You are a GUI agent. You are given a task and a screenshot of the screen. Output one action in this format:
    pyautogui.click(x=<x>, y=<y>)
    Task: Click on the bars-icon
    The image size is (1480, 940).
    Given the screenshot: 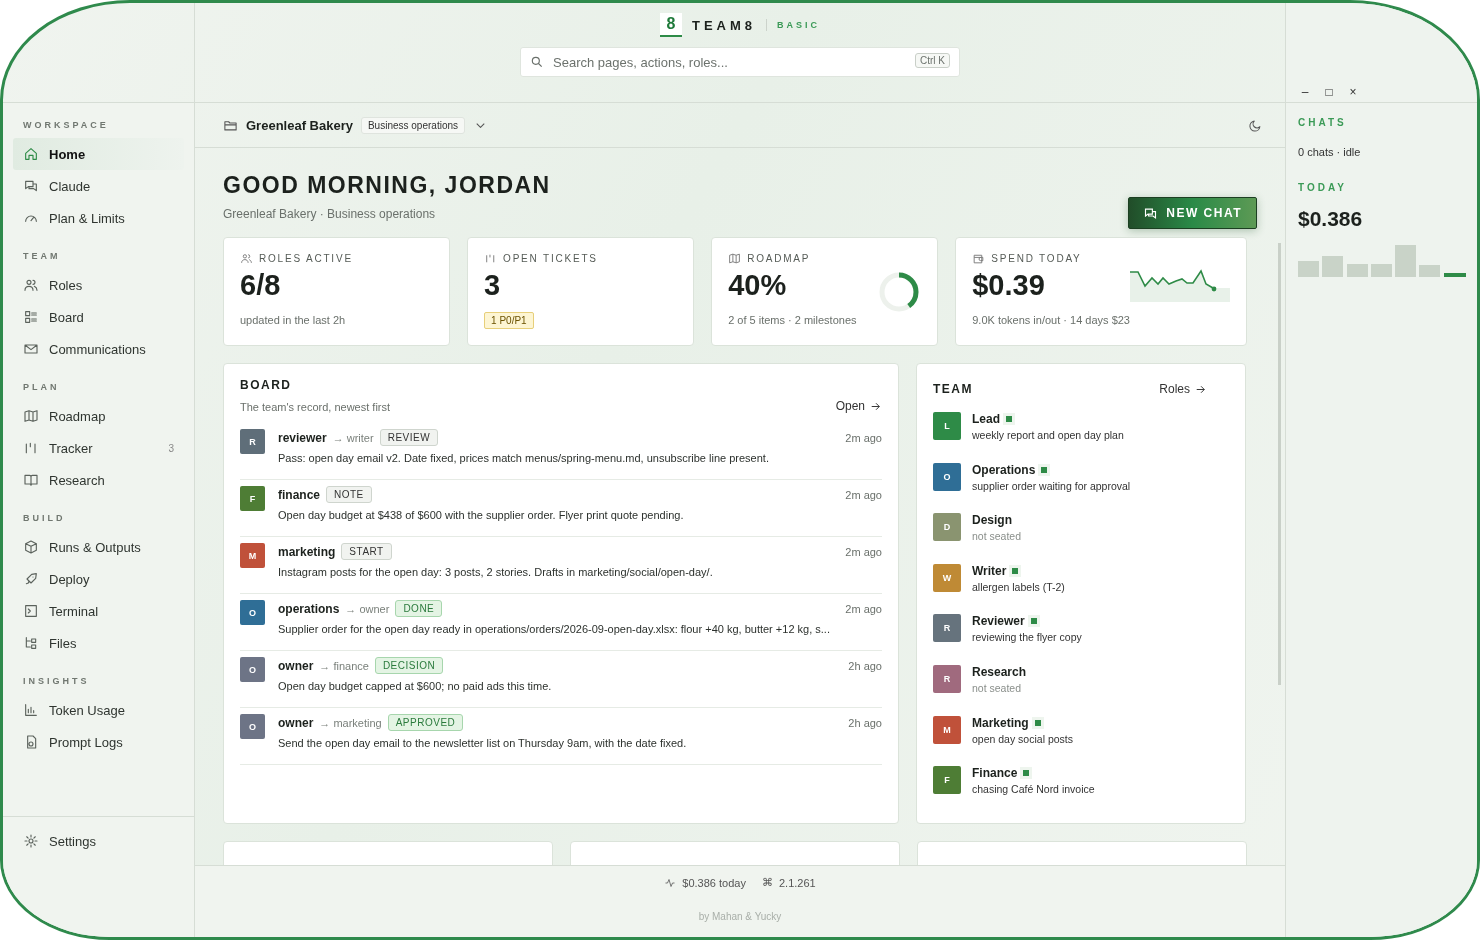 What is the action you would take?
    pyautogui.click(x=31, y=448)
    